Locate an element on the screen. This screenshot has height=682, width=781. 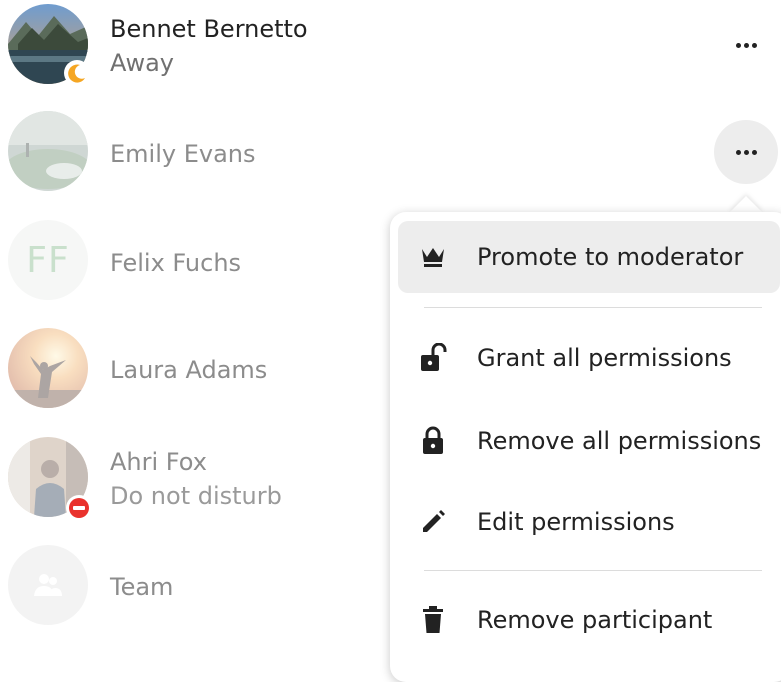
menu-item-label: Grant all permissions is located at coordinates (604, 358).